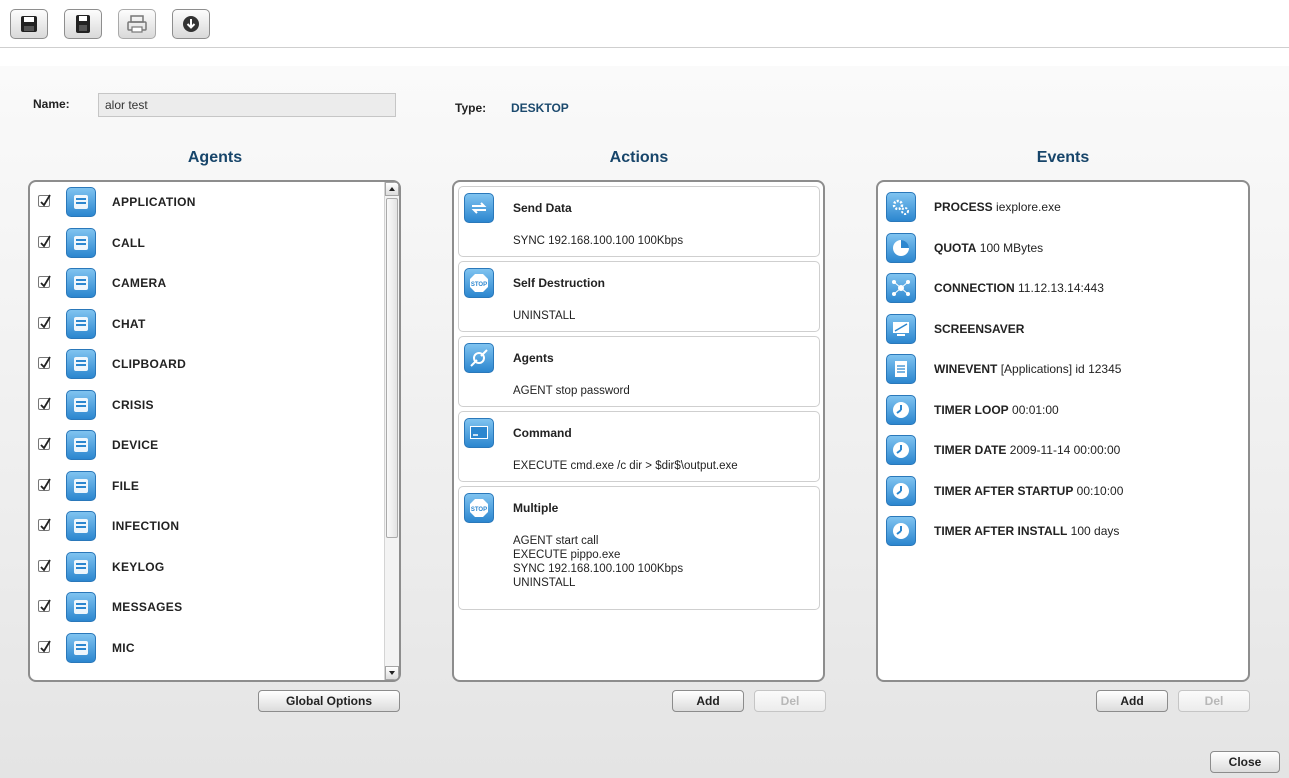 Image resolution: width=1289 pixels, height=778 pixels. What do you see at coordinates (1063, 288) in the screenshot?
I see `event-row-connection: CONNECTION 11.12.13.14:443` at bounding box center [1063, 288].